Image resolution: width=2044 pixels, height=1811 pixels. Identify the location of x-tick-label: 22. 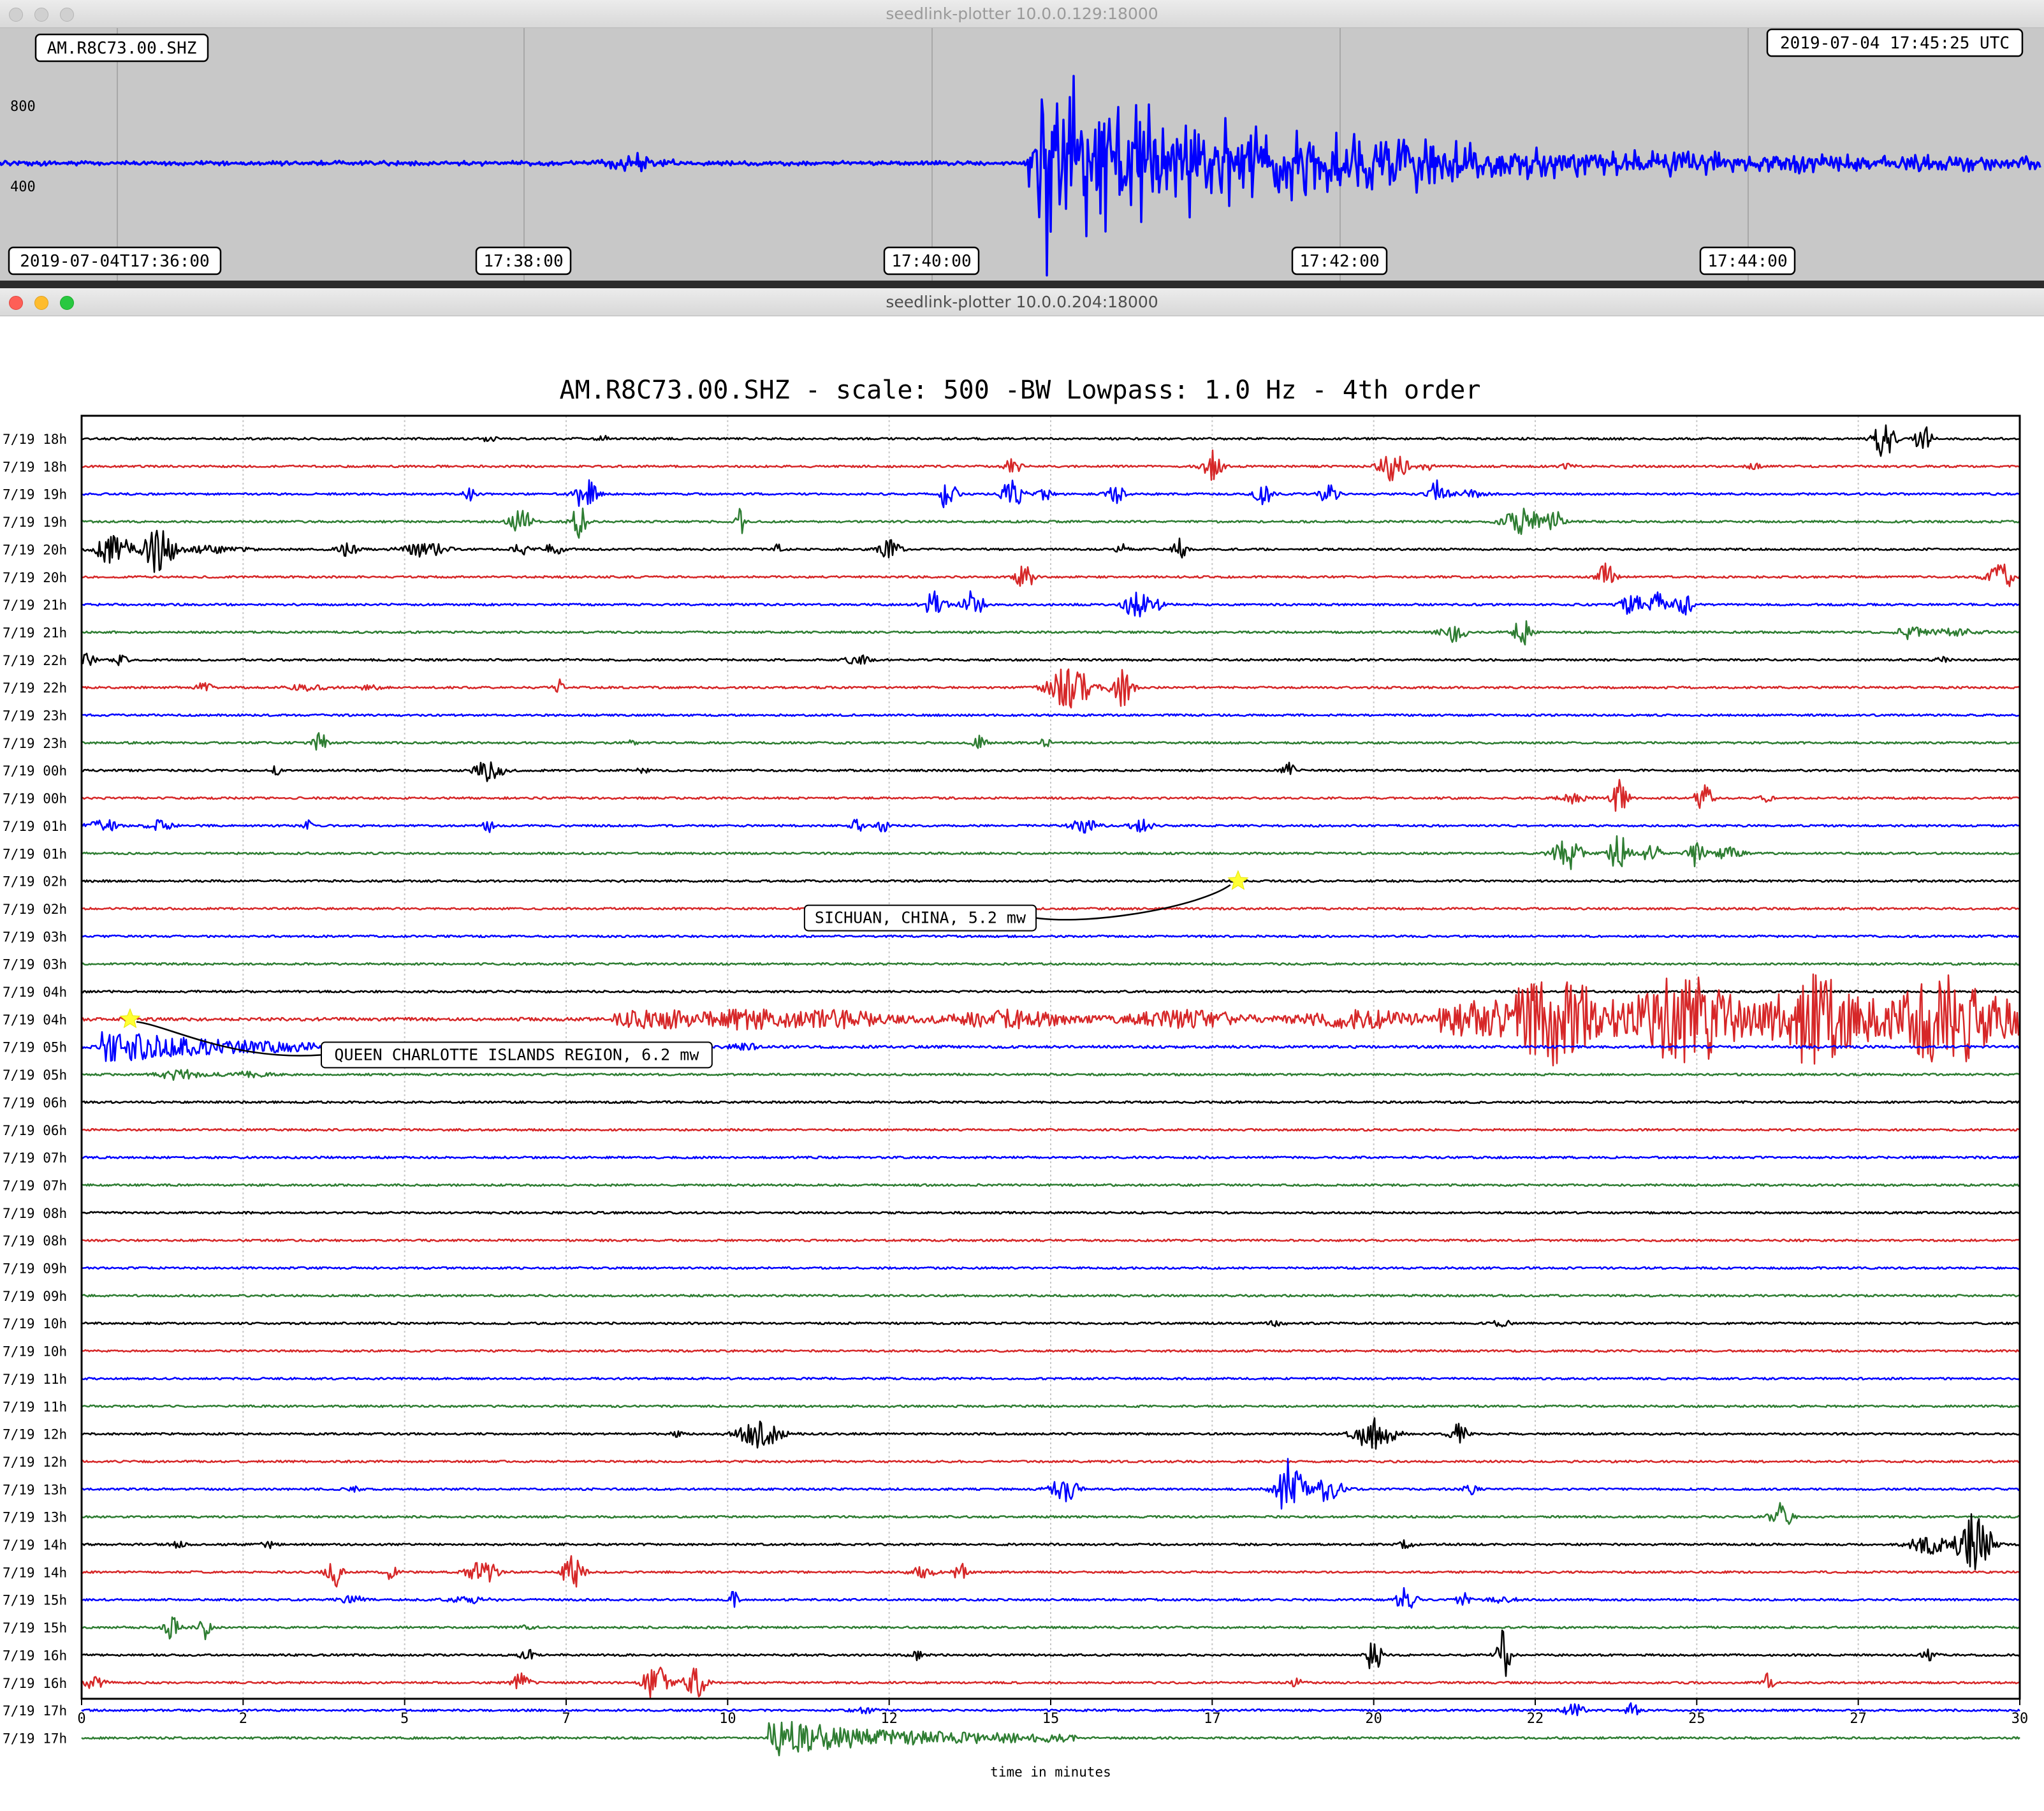
(1536, 1719).